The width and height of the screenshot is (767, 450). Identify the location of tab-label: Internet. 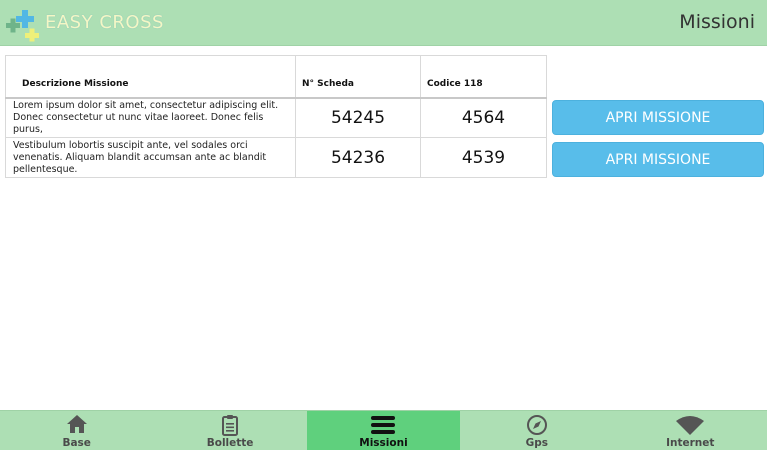
(690, 443).